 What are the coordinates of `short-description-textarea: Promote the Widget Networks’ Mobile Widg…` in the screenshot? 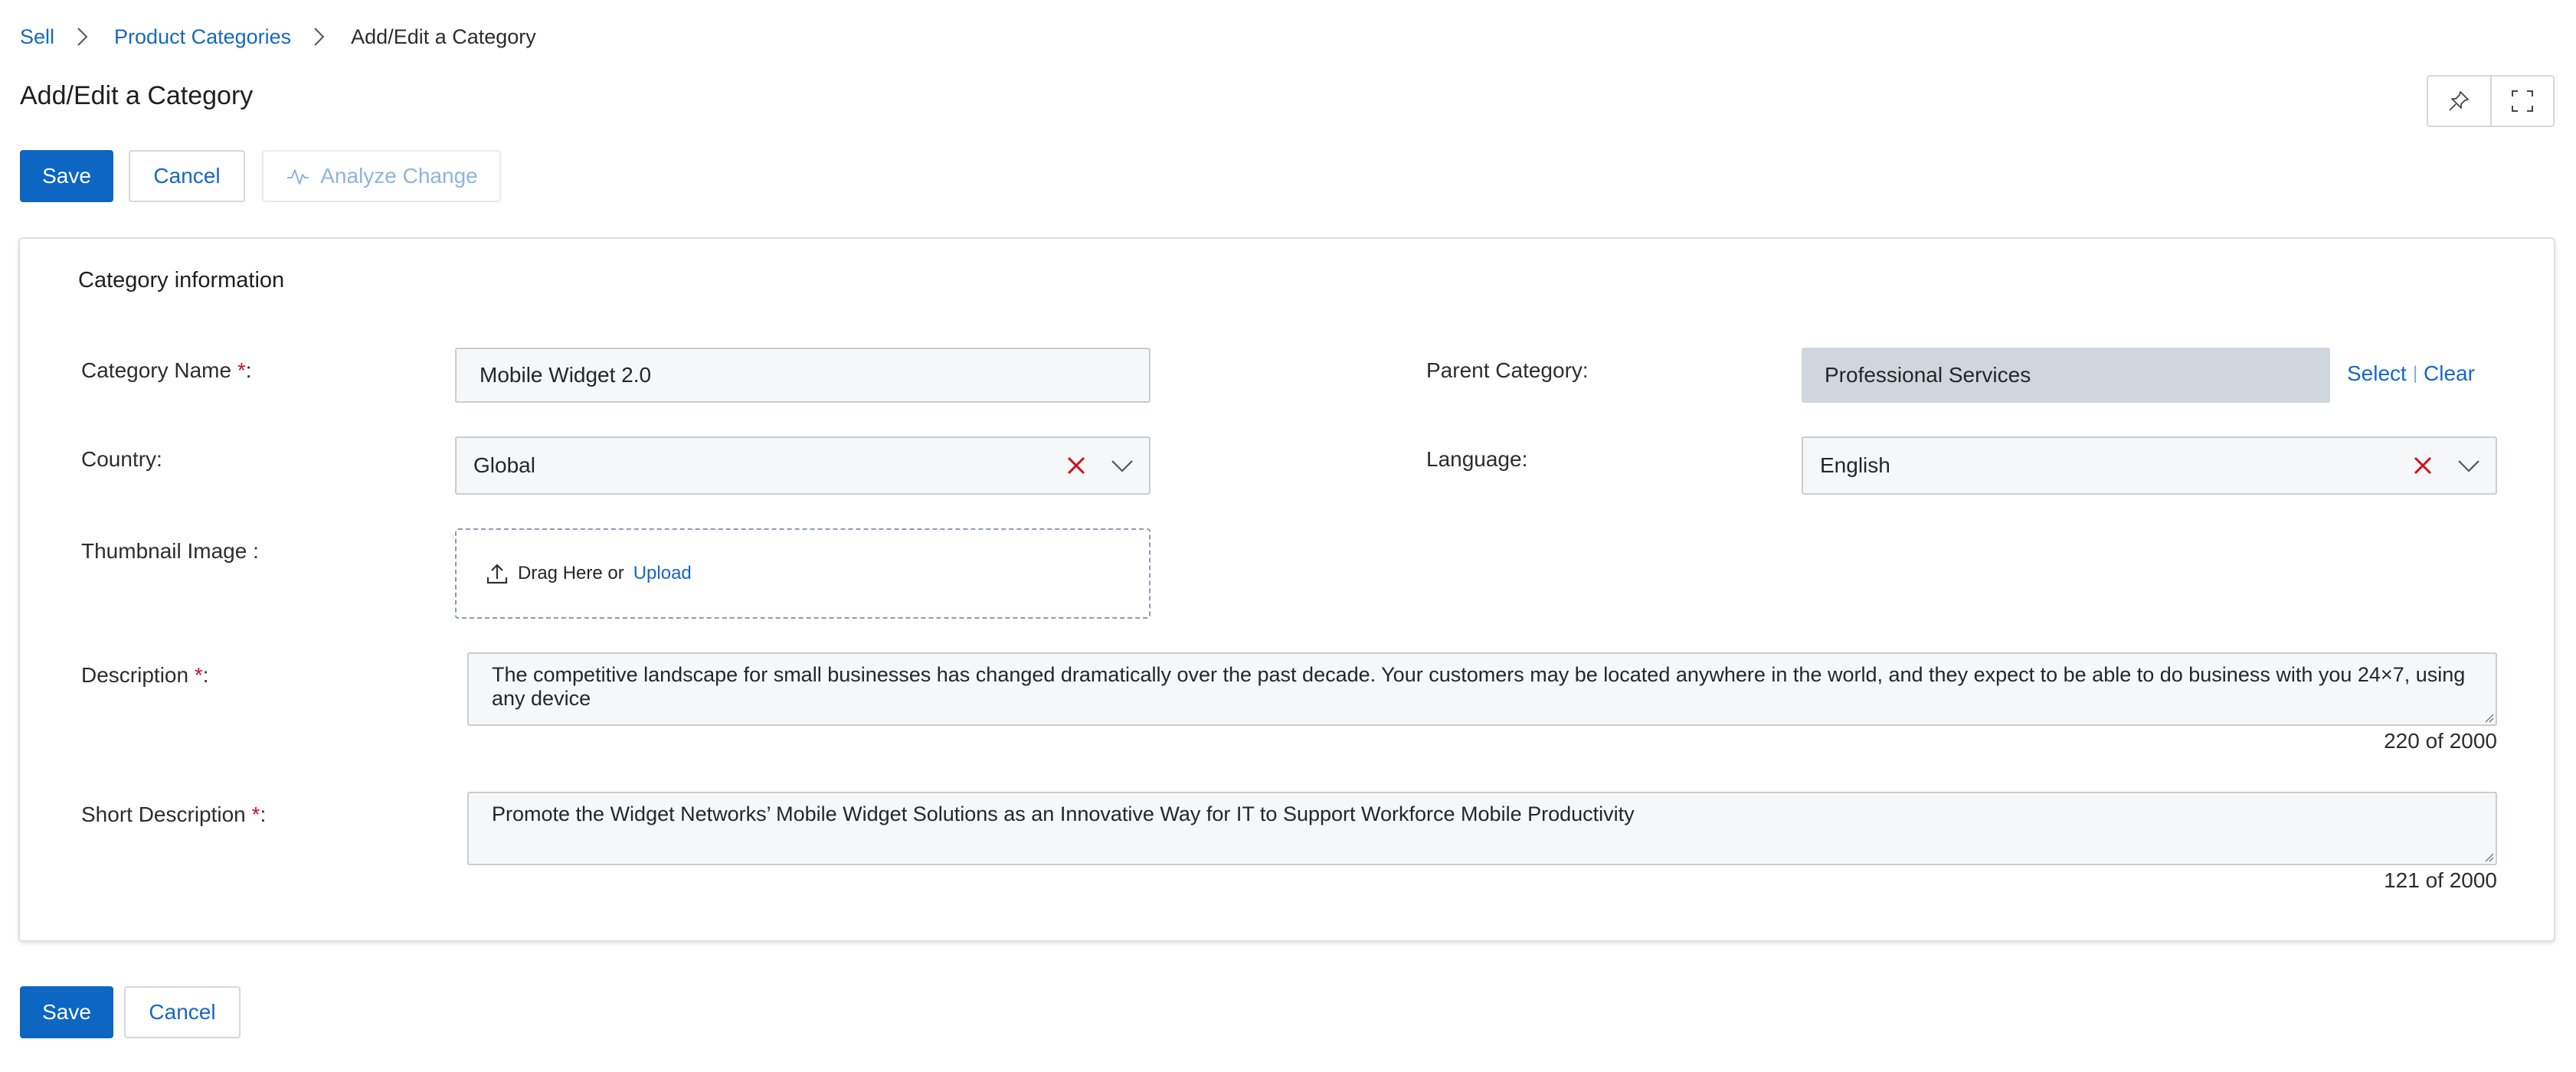 It's located at (1482, 828).